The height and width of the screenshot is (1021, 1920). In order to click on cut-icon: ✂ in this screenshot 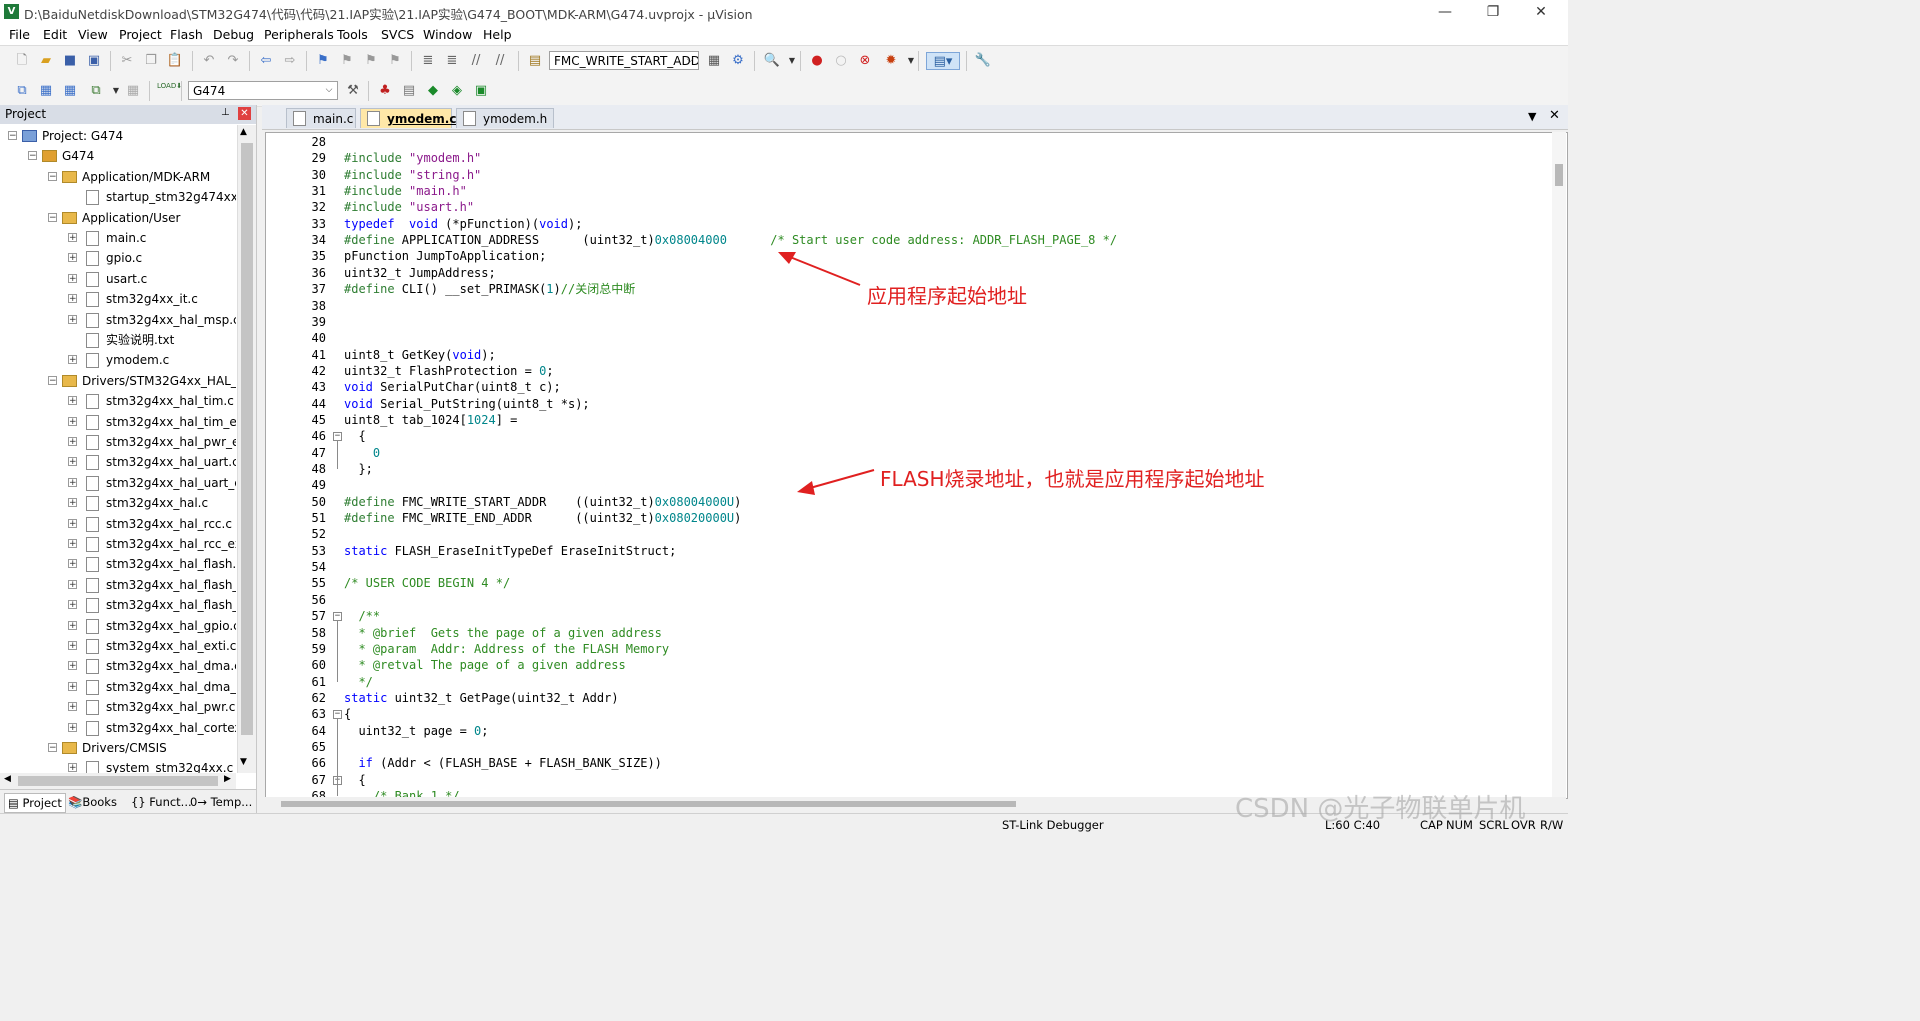, I will do `click(127, 61)`.